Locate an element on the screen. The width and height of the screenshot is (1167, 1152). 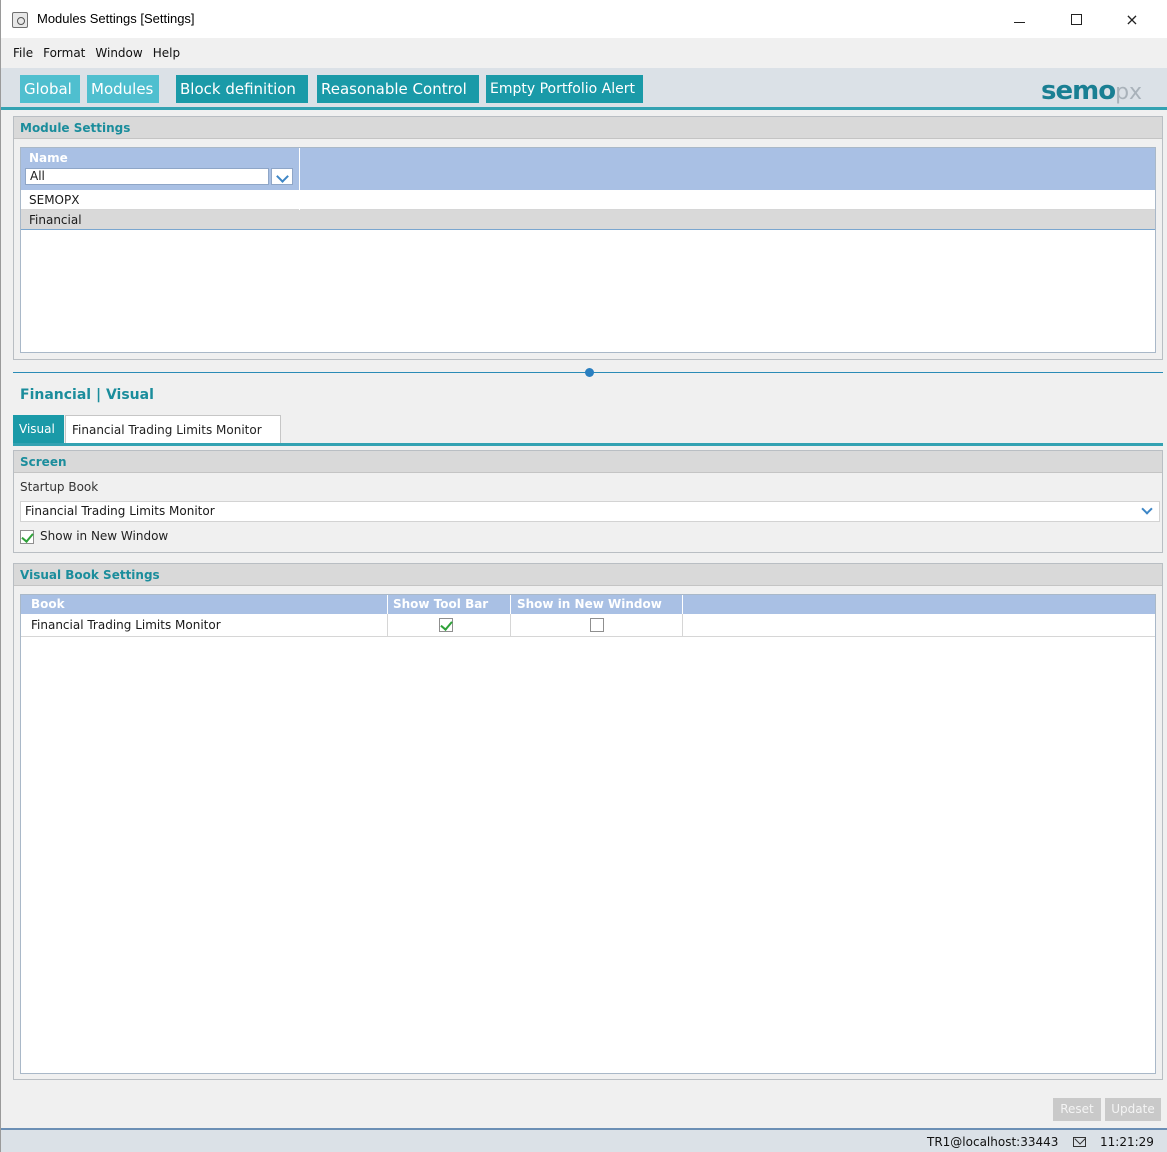
module-name-cell: Financial is located at coordinates (55, 220).